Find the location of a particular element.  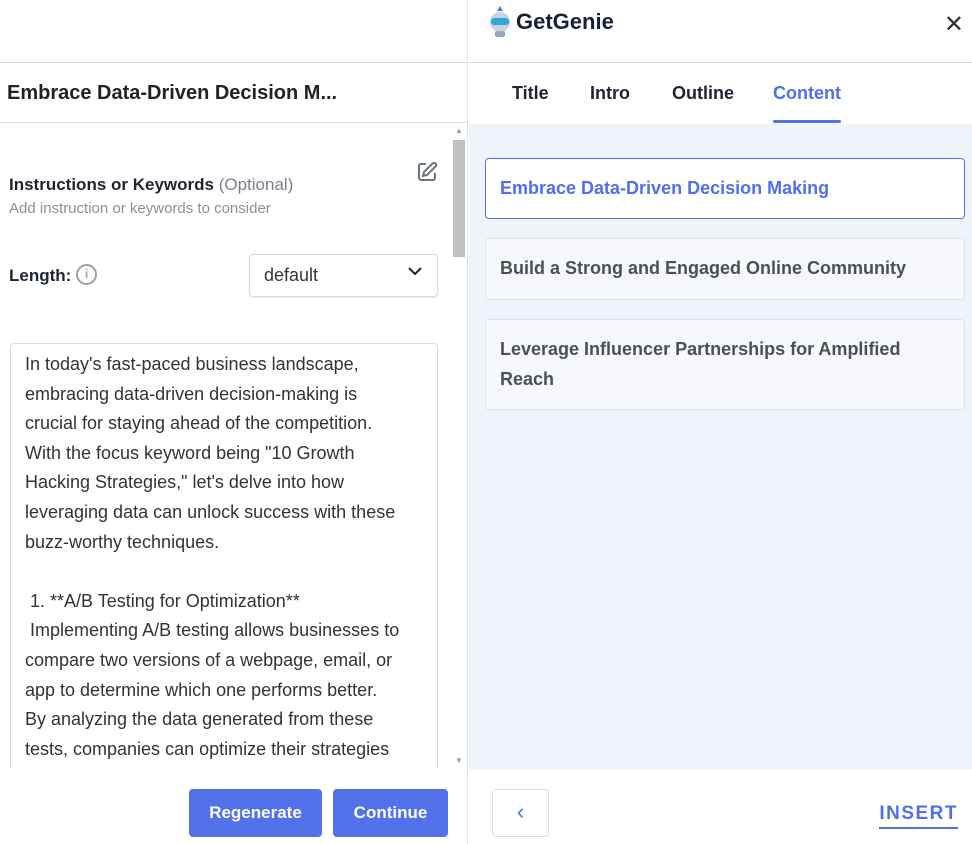

scroll-up-icon: ▲ is located at coordinates (459, 130).